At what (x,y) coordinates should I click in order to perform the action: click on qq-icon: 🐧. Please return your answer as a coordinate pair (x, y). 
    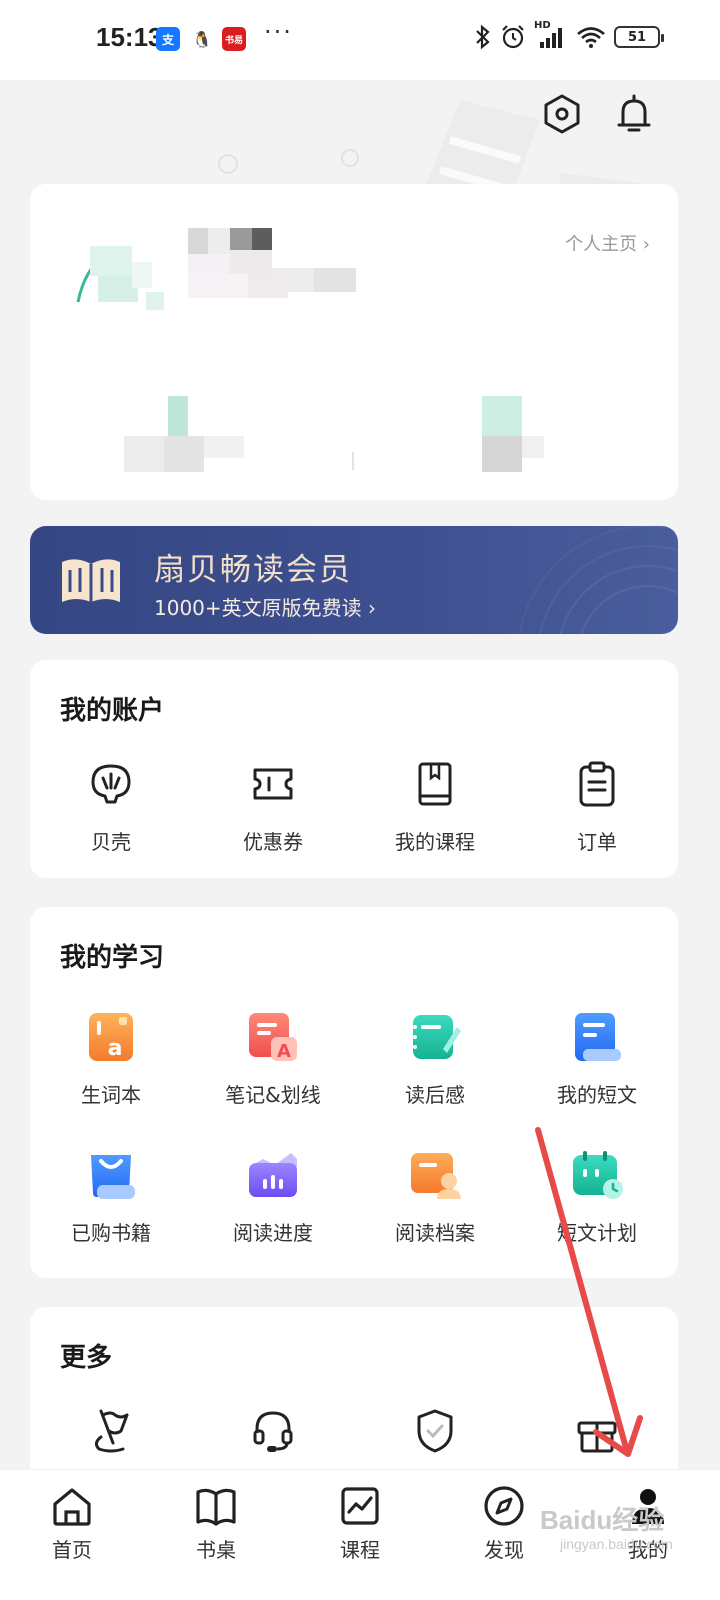
    Looking at the image, I should click on (202, 39).